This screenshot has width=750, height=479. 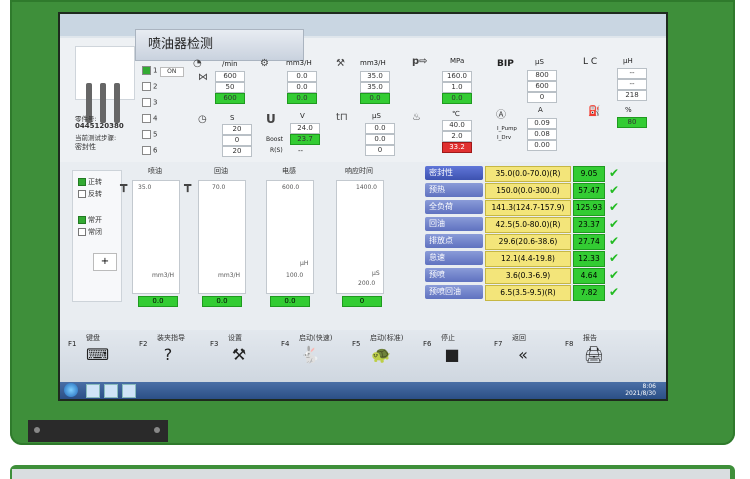 I want to click on time-step: 0, so click(x=237, y=140).